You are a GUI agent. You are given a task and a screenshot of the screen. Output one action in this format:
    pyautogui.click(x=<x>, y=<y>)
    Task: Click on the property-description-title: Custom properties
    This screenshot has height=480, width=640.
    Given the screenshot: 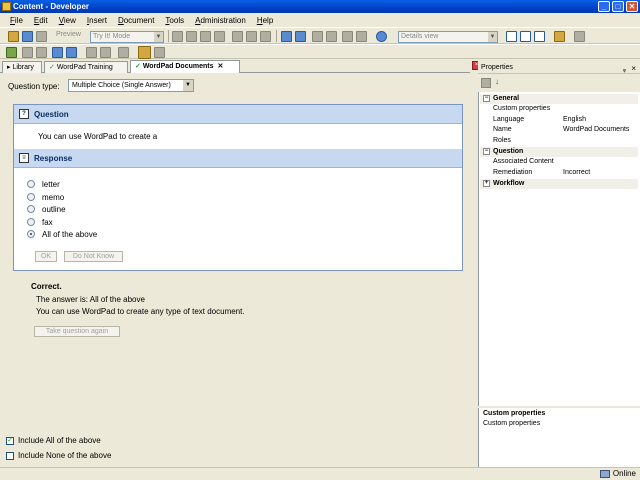 What is the action you would take?
    pyautogui.click(x=514, y=413)
    